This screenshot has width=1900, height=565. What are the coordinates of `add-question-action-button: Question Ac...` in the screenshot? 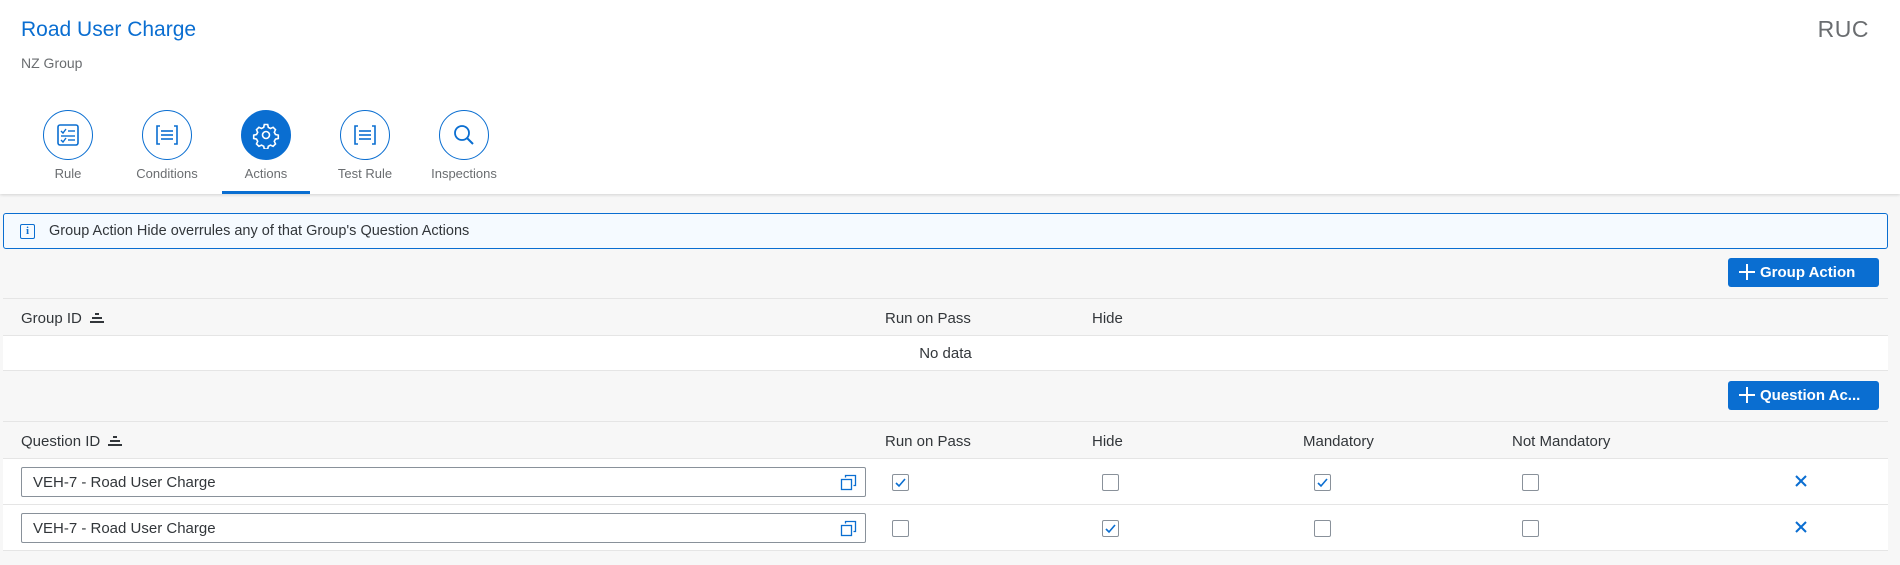 It's located at (1803, 395).